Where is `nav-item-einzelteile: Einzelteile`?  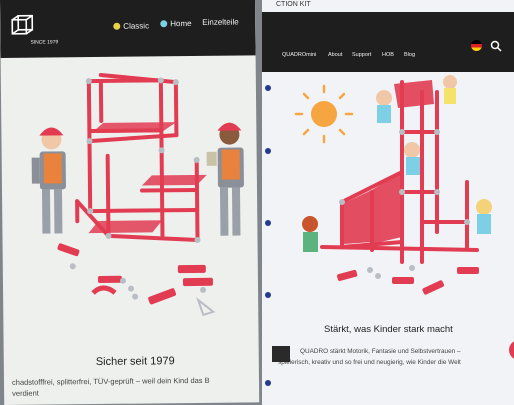
nav-item-einzelteile: Einzelteile is located at coordinates (220, 22).